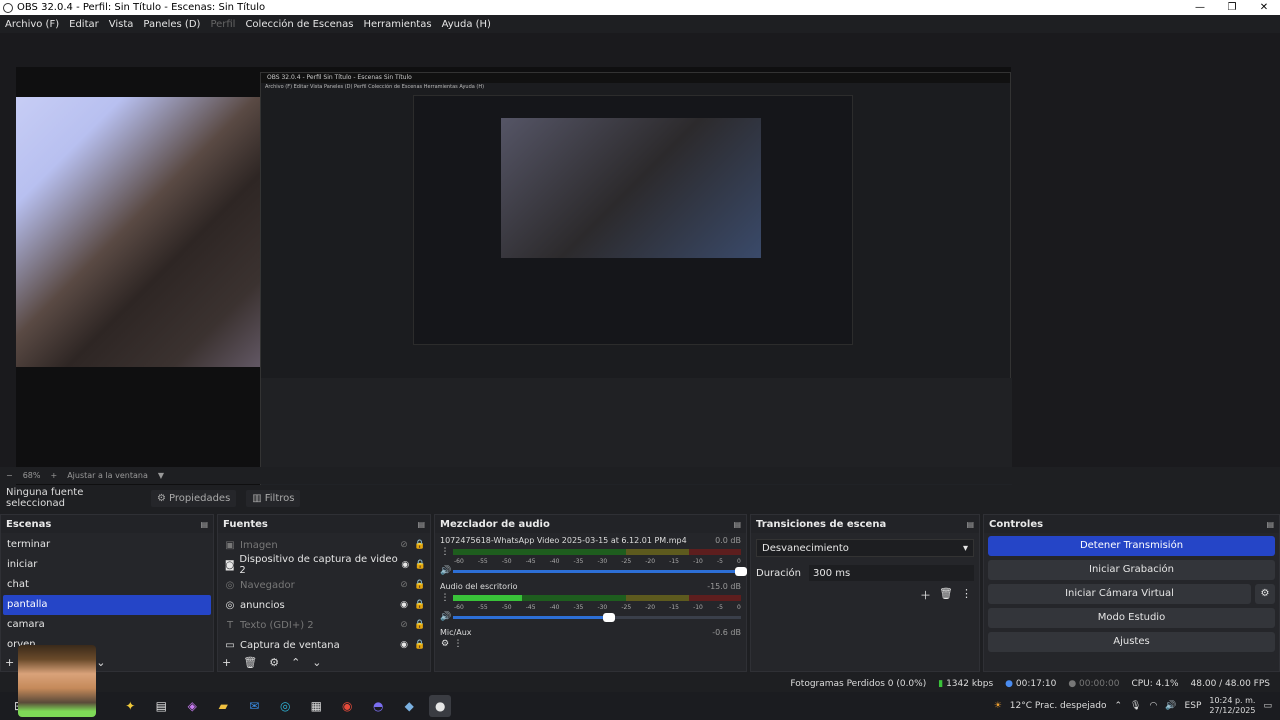 This screenshot has width=1280, height=720. I want to click on menu-item: Editar, so click(84, 24).